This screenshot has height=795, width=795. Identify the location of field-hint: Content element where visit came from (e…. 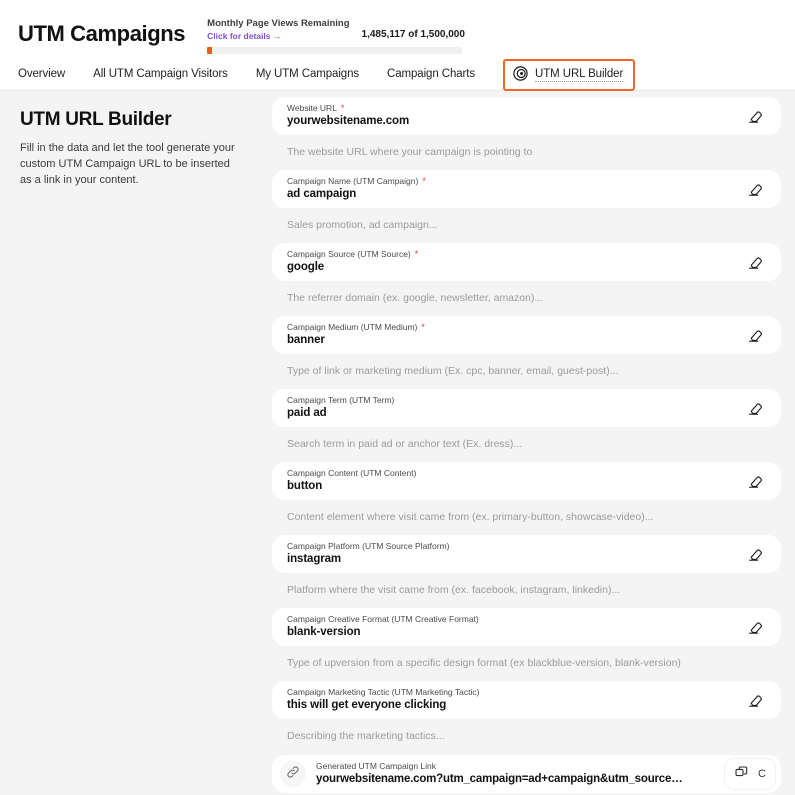
(470, 517).